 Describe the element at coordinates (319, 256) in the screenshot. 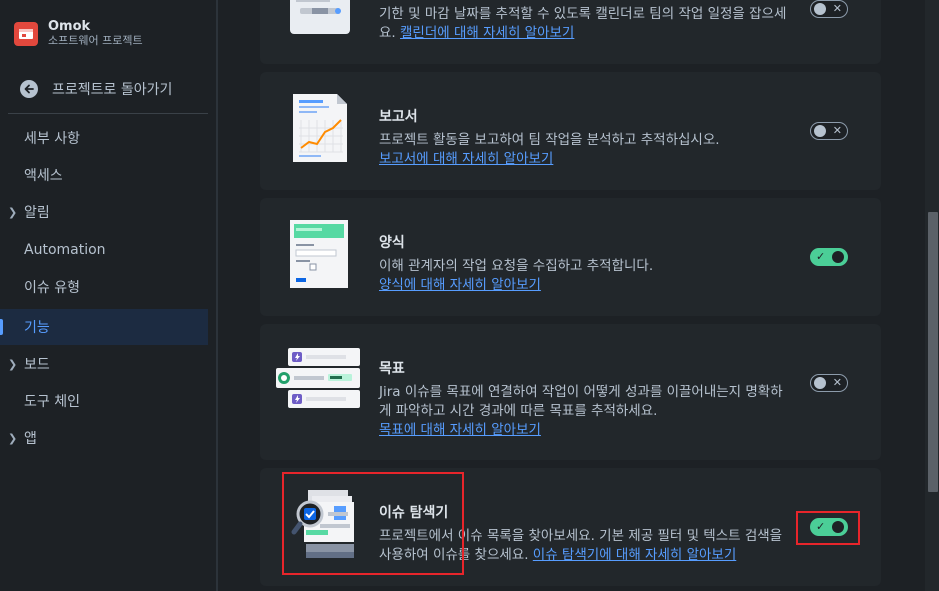

I see `form-icon` at that location.